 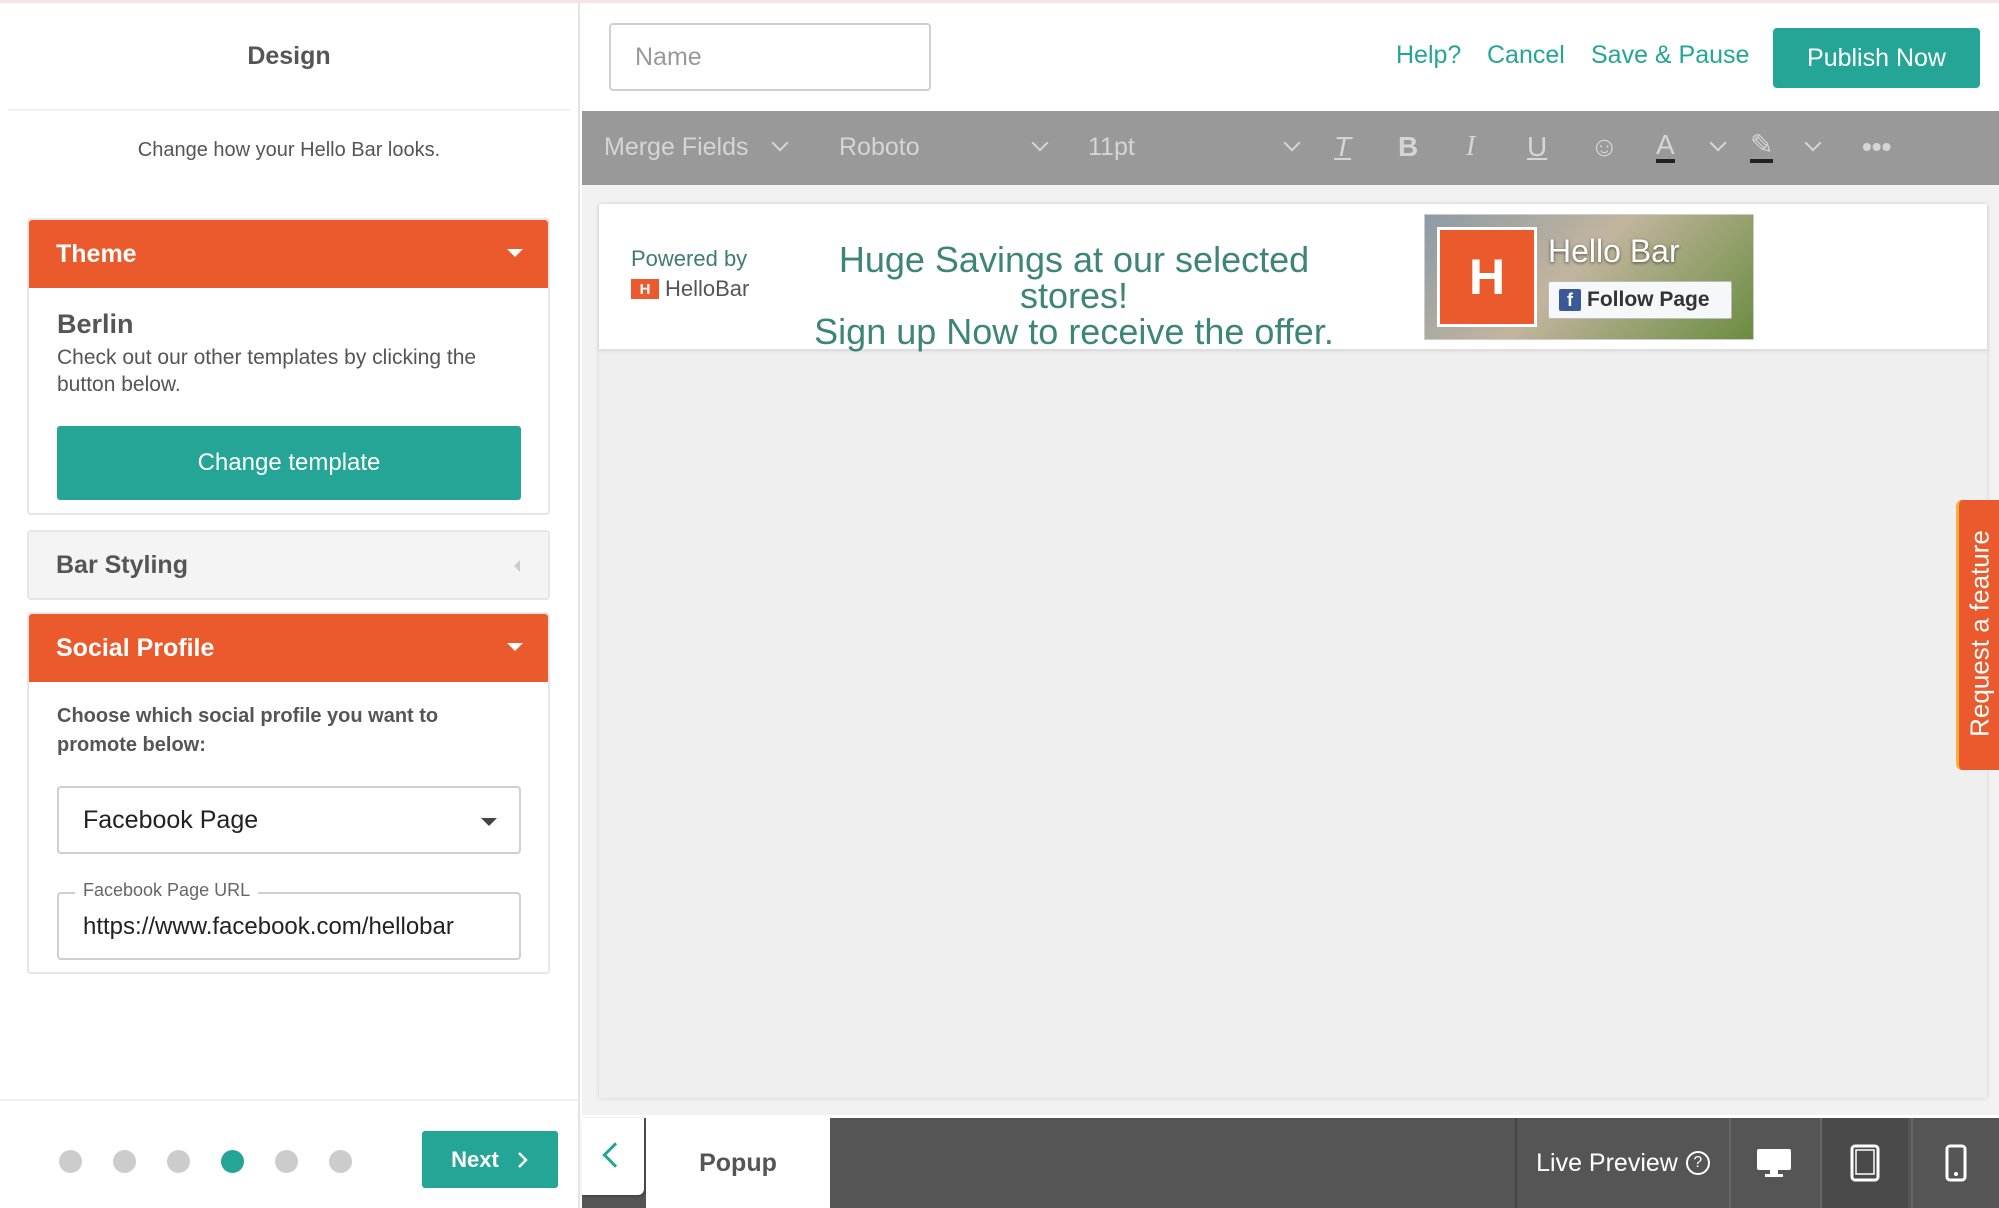 I want to click on social-profile-panel-title: Social Profile, so click(x=135, y=647).